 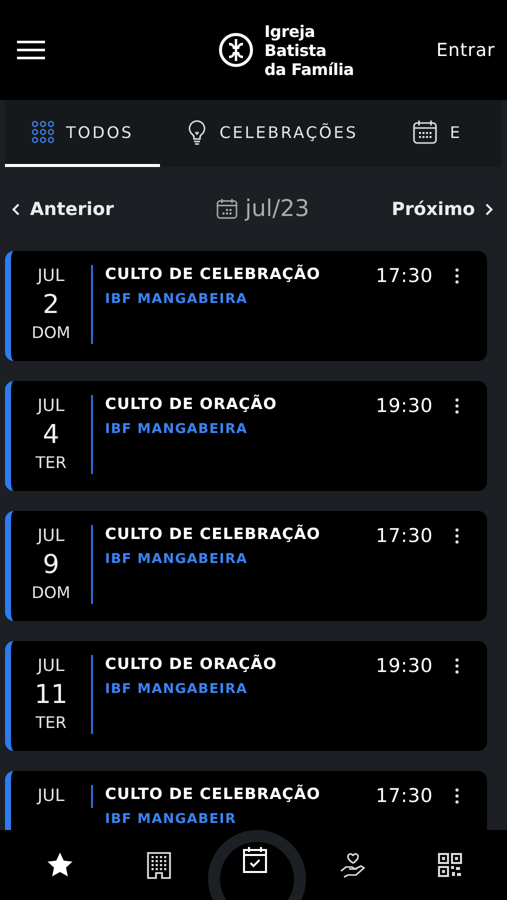 What do you see at coordinates (51, 435) in the screenshot?
I see `event-day: 4` at bounding box center [51, 435].